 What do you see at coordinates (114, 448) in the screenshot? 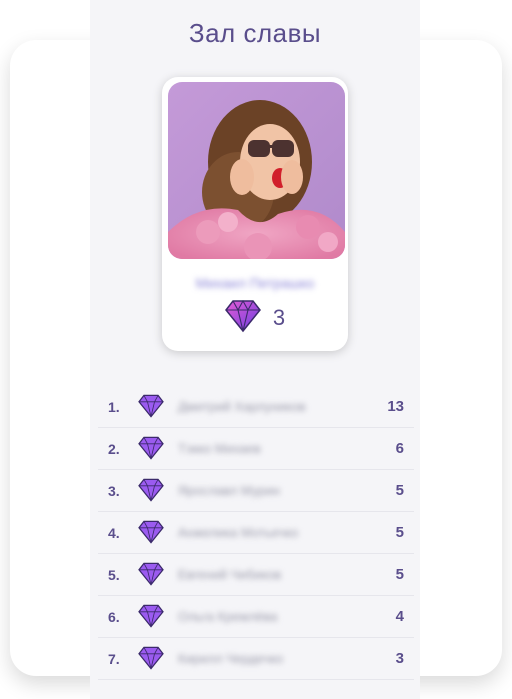
I see `rank: 2.` at bounding box center [114, 448].